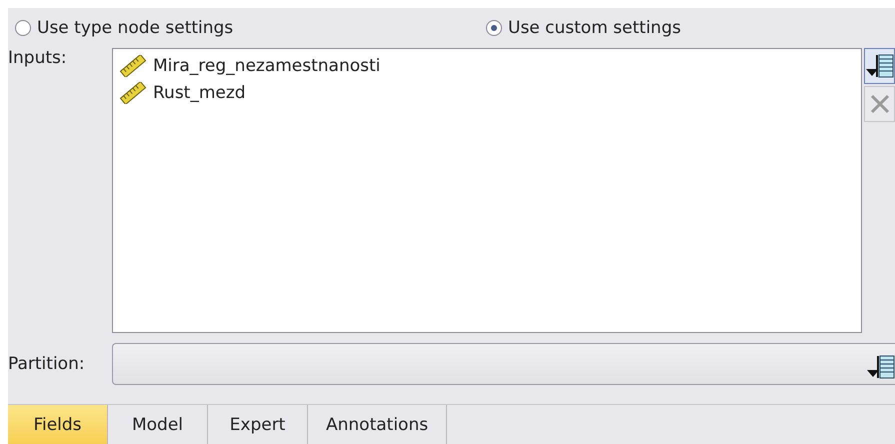 Image resolution: width=895 pixels, height=444 pixels. Describe the element at coordinates (266, 66) in the screenshot. I see `field-name: Mira_reg_nezamestnanosti` at that location.